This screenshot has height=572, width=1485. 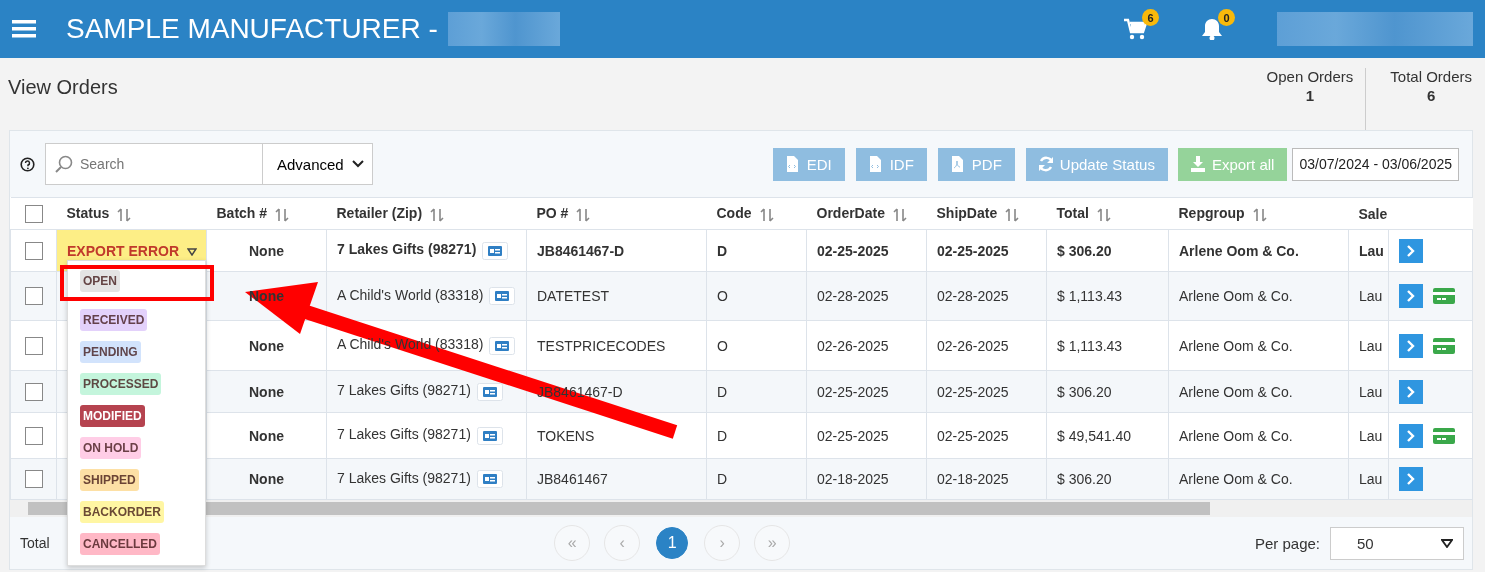 What do you see at coordinates (572, 479) in the screenshot?
I see `table-cell: JB8461467` at bounding box center [572, 479].